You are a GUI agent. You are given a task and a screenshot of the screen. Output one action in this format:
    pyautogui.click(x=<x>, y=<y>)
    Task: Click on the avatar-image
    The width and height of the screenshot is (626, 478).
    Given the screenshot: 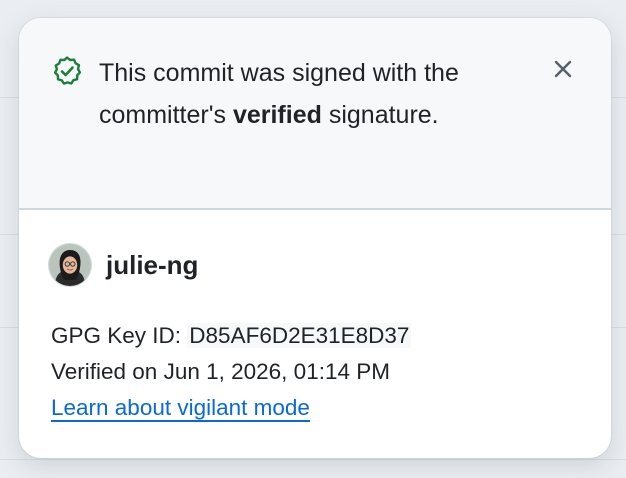 What is the action you would take?
    pyautogui.click(x=70, y=265)
    